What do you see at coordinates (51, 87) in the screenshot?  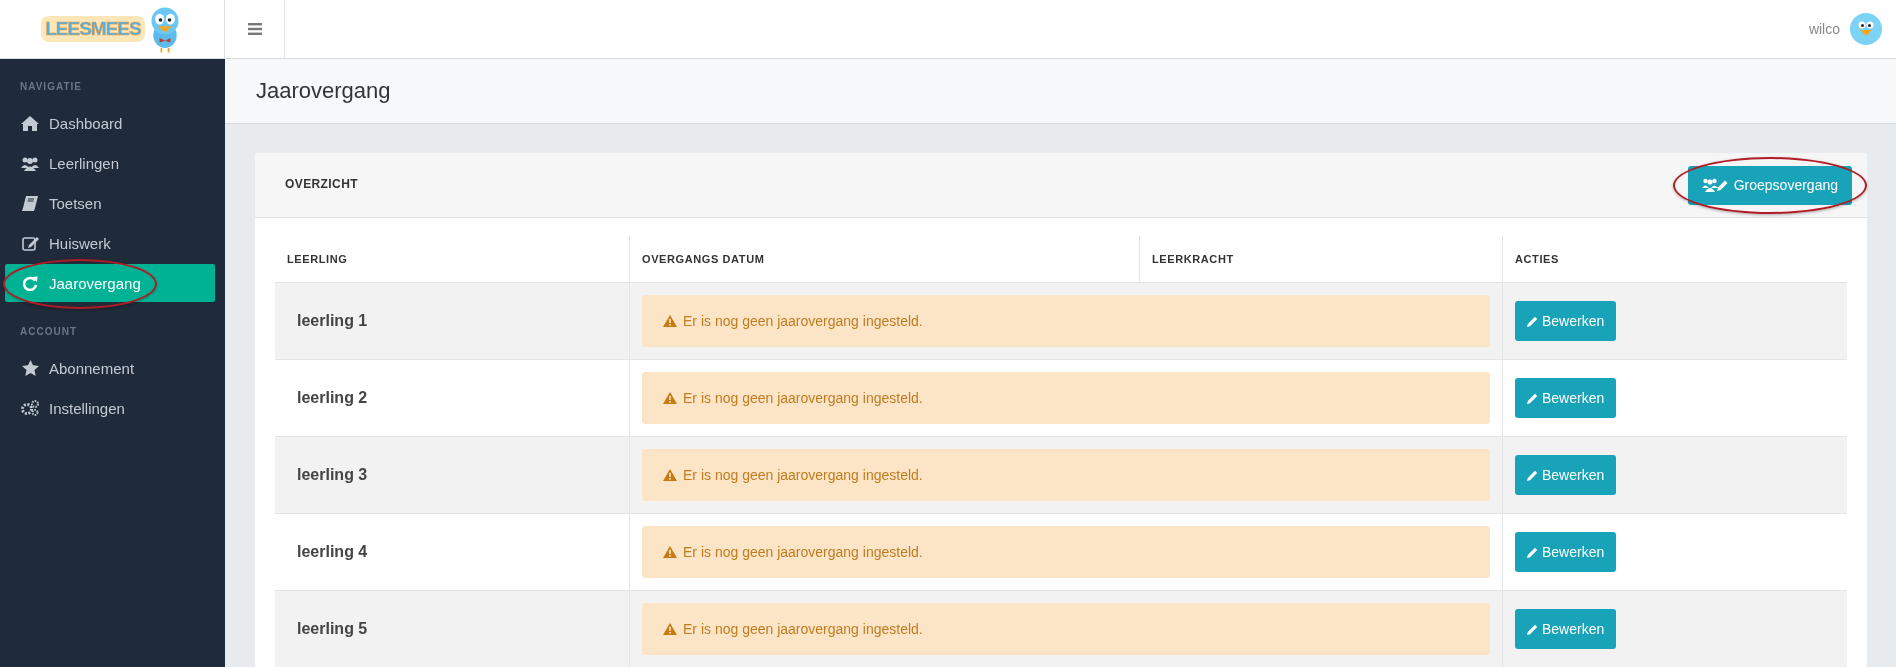 I see `nav-section-heading: NAVIGATIE` at bounding box center [51, 87].